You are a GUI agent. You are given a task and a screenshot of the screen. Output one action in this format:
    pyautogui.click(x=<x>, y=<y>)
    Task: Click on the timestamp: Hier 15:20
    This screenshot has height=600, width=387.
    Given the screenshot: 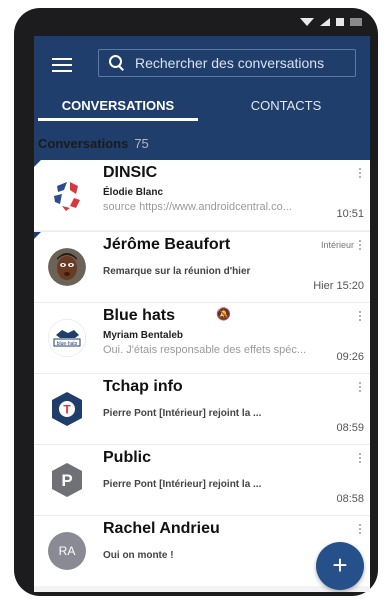 What is the action you would take?
    pyautogui.click(x=338, y=286)
    